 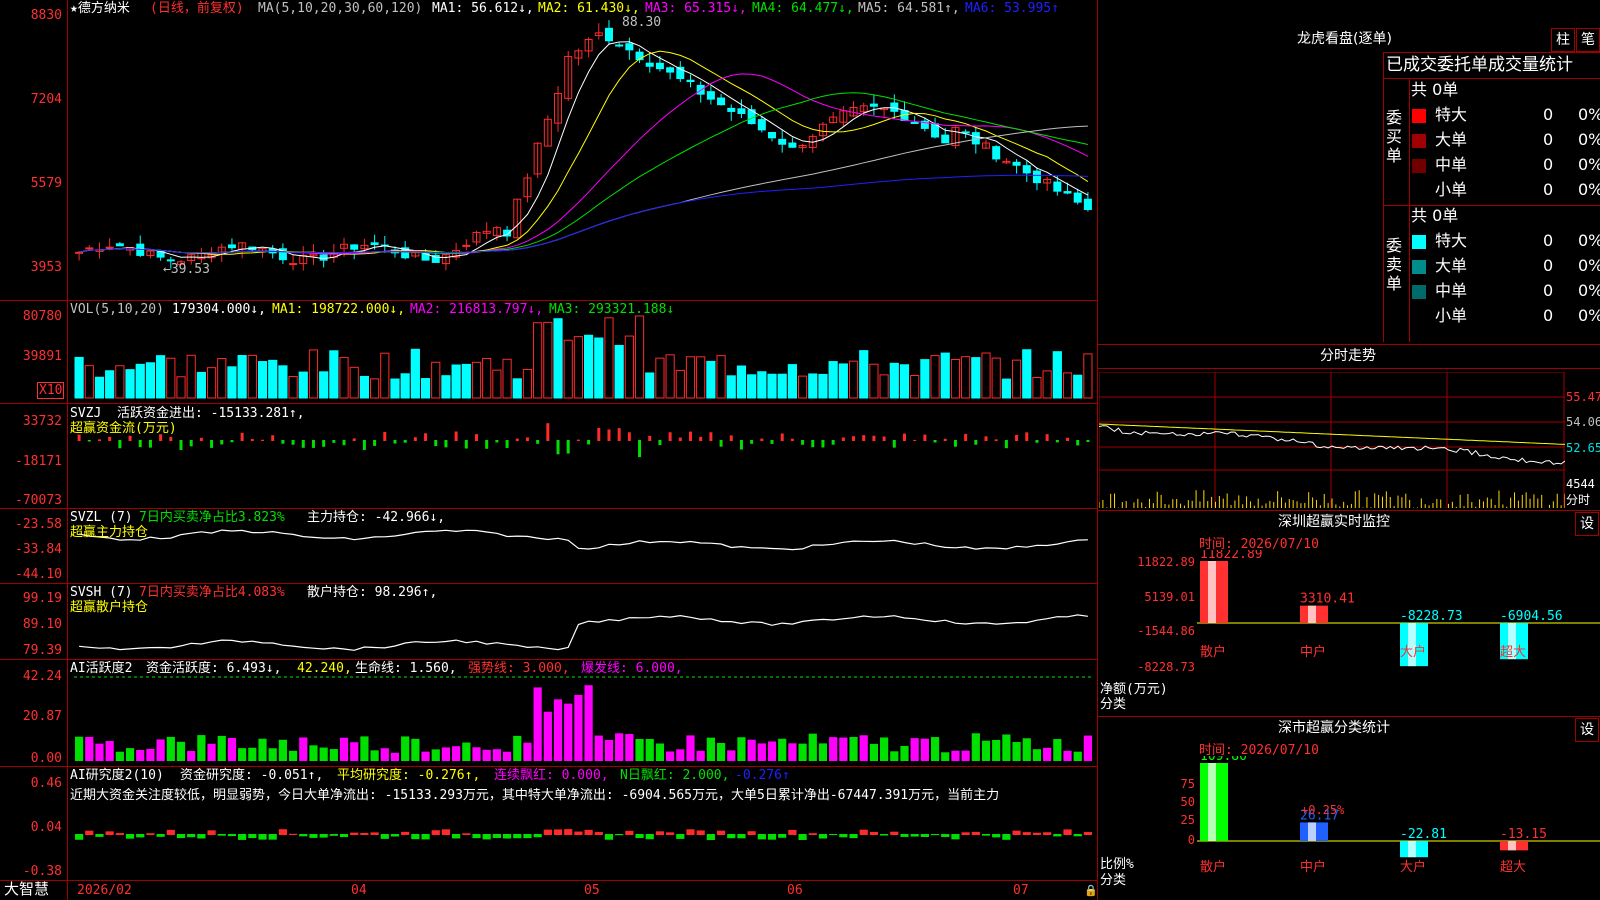 What do you see at coordinates (212, 517) in the screenshot?
I see `svzl-pct: 7日内买卖净占比3.823%` at bounding box center [212, 517].